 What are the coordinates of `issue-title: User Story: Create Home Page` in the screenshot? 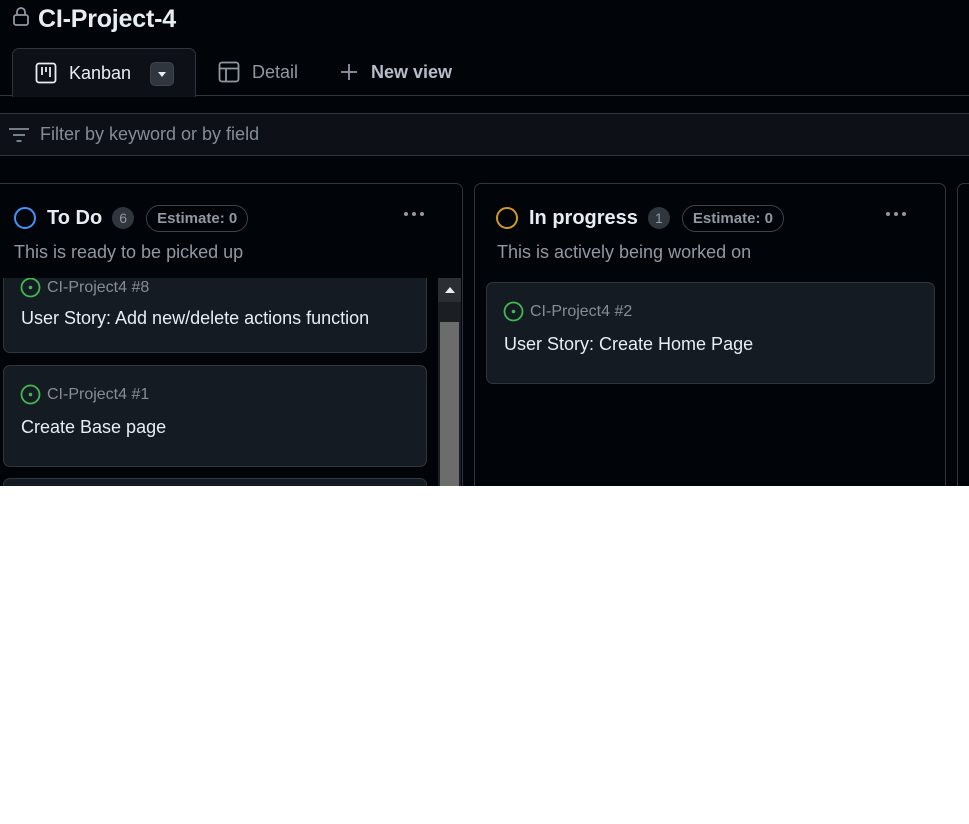 It's located at (628, 344).